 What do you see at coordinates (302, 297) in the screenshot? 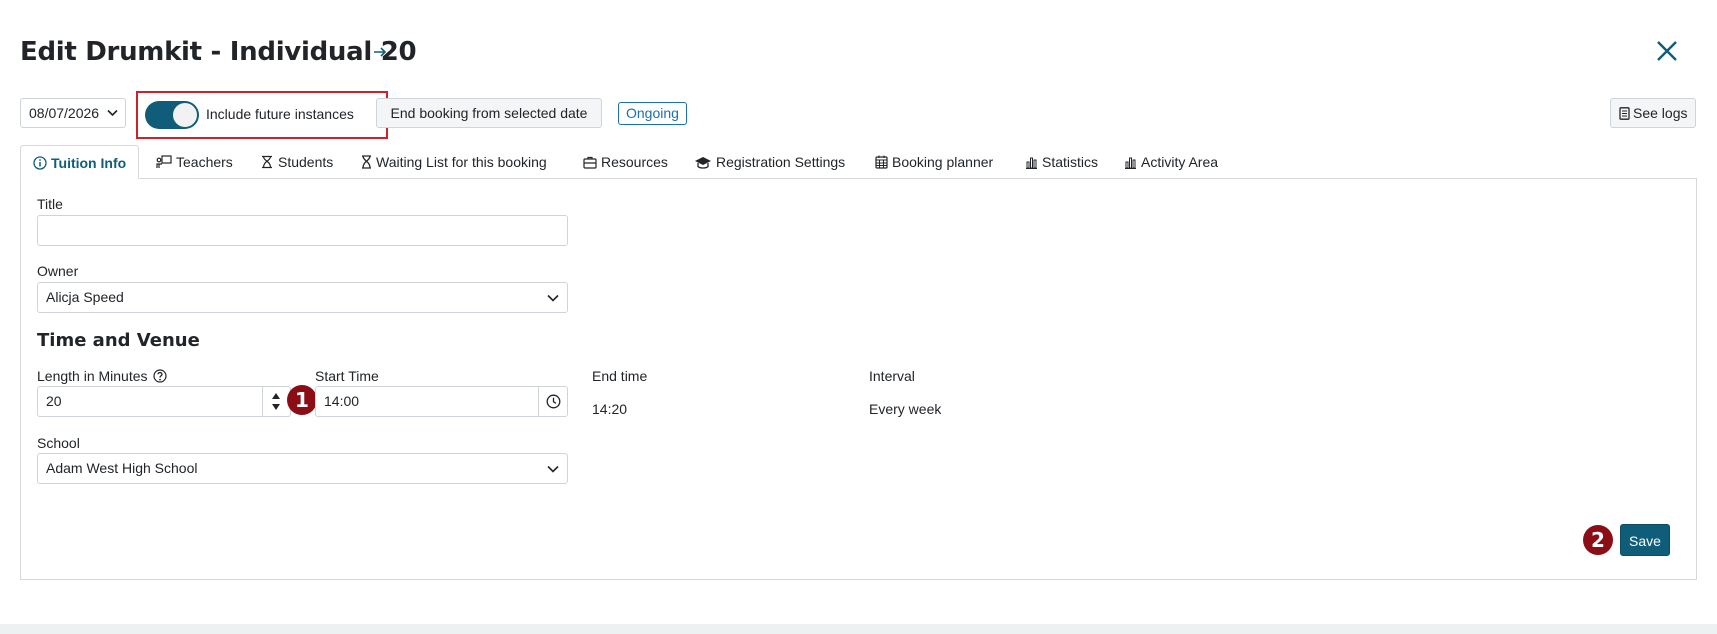
I see `owner-select: Alicja Speed` at bounding box center [302, 297].